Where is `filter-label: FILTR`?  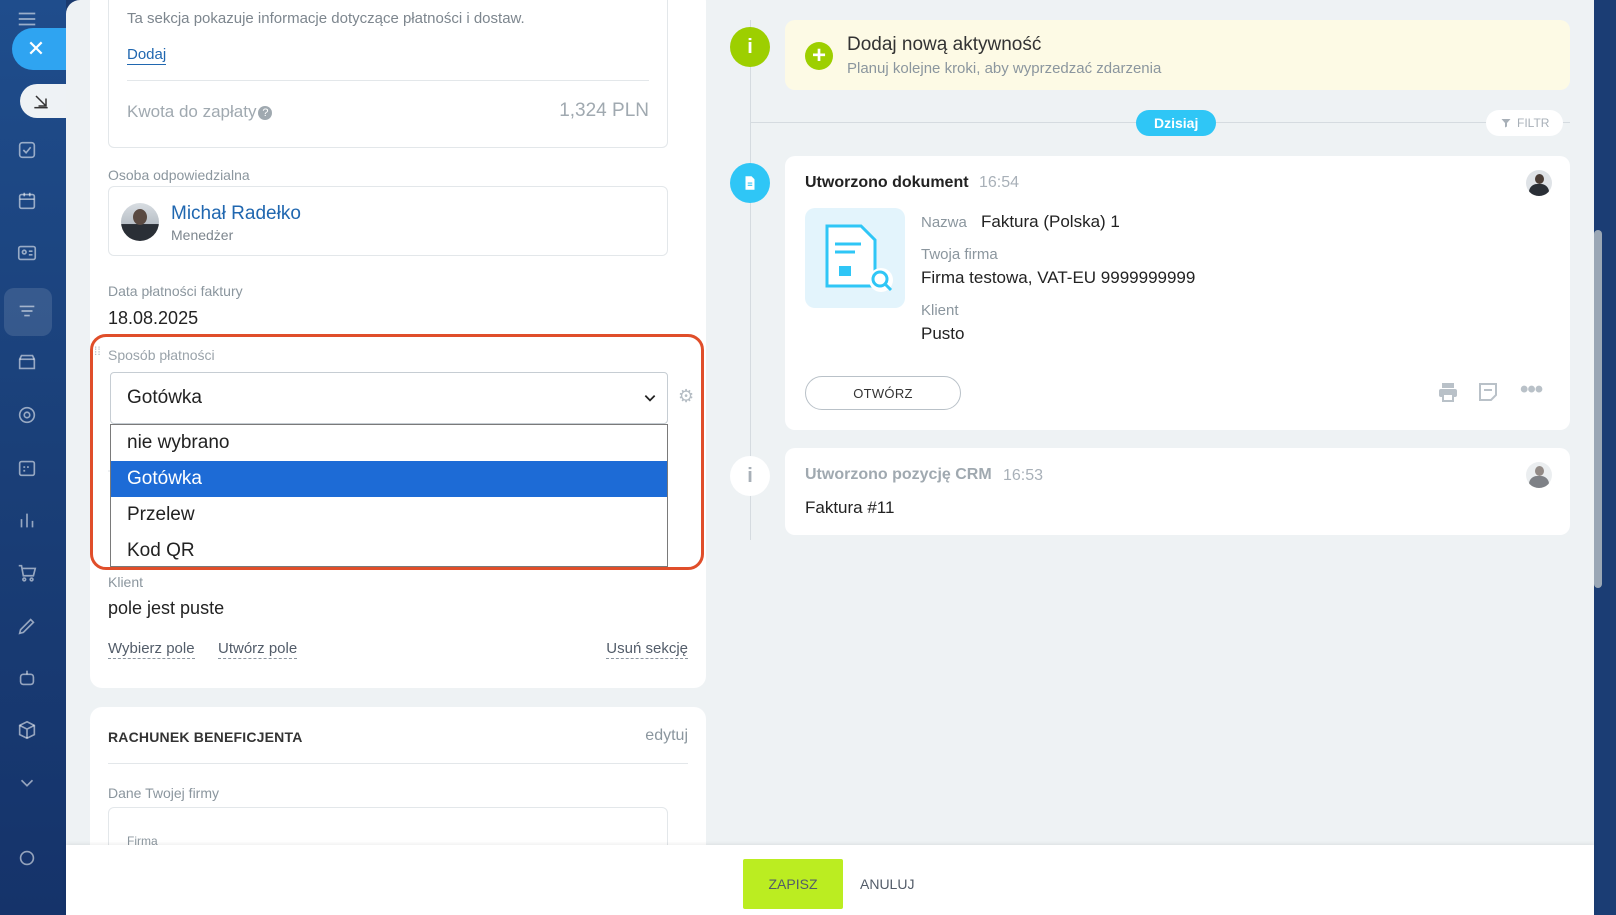 filter-label: FILTR is located at coordinates (1533, 123).